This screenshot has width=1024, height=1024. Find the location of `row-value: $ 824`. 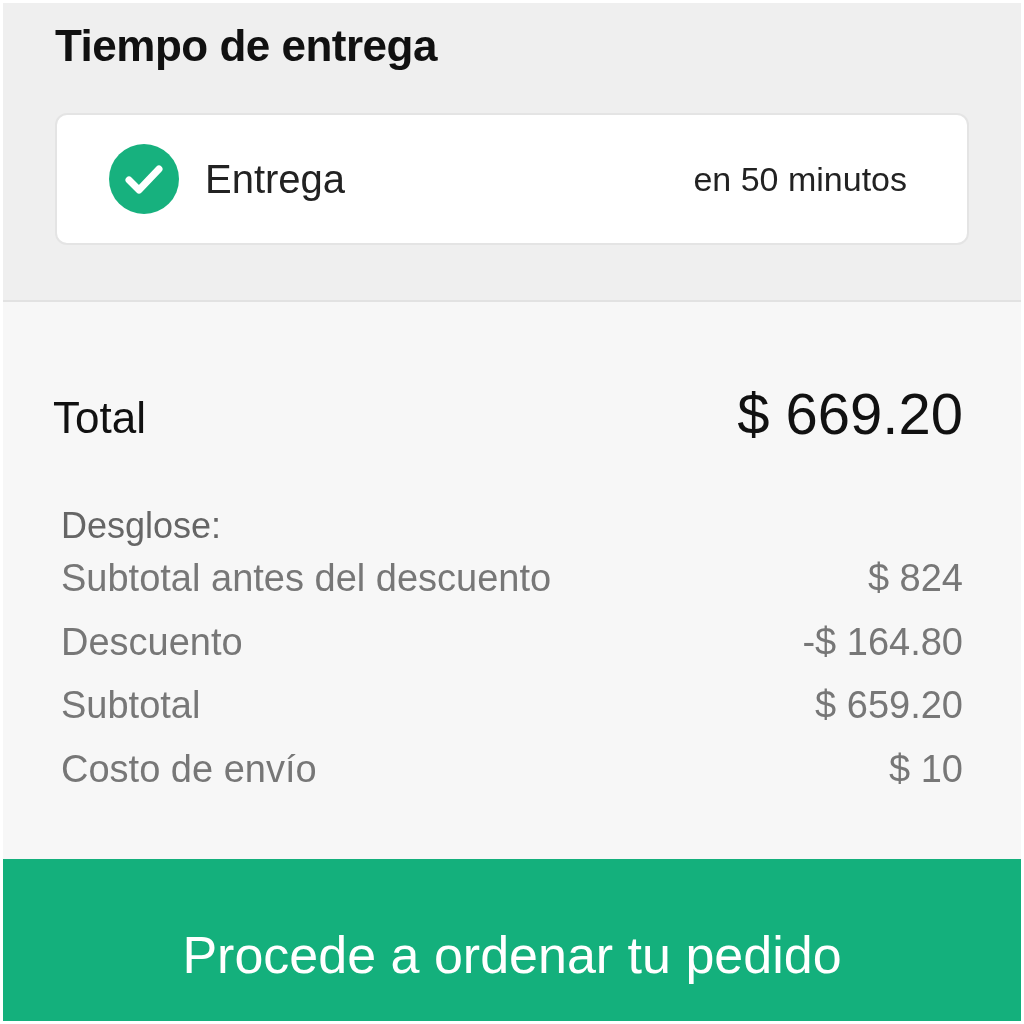

row-value: $ 824 is located at coordinates (915, 579).